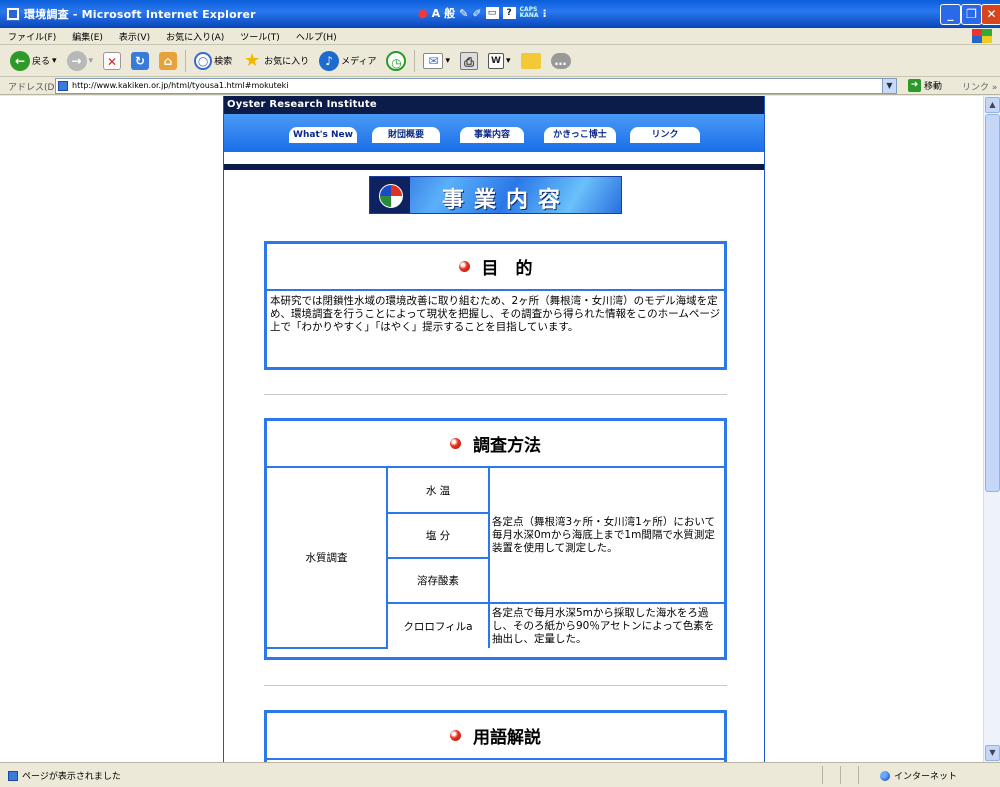  I want to click on ime-icon: ●, so click(423, 13).